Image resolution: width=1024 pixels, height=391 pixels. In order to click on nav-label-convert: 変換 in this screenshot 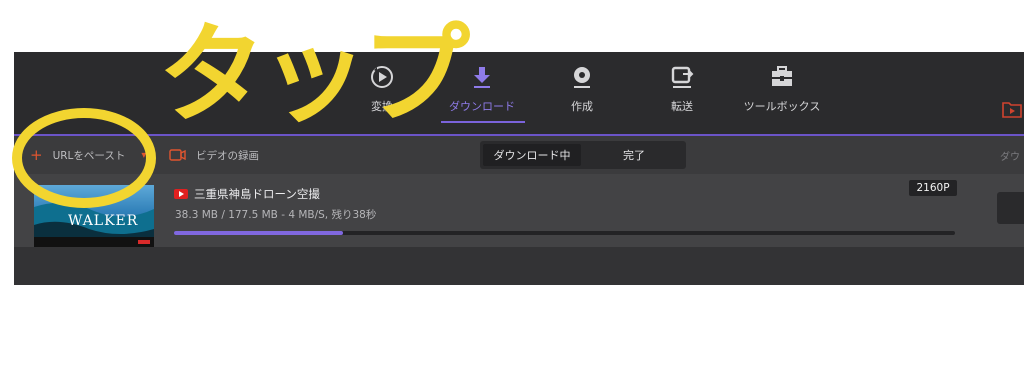, I will do `click(382, 106)`.